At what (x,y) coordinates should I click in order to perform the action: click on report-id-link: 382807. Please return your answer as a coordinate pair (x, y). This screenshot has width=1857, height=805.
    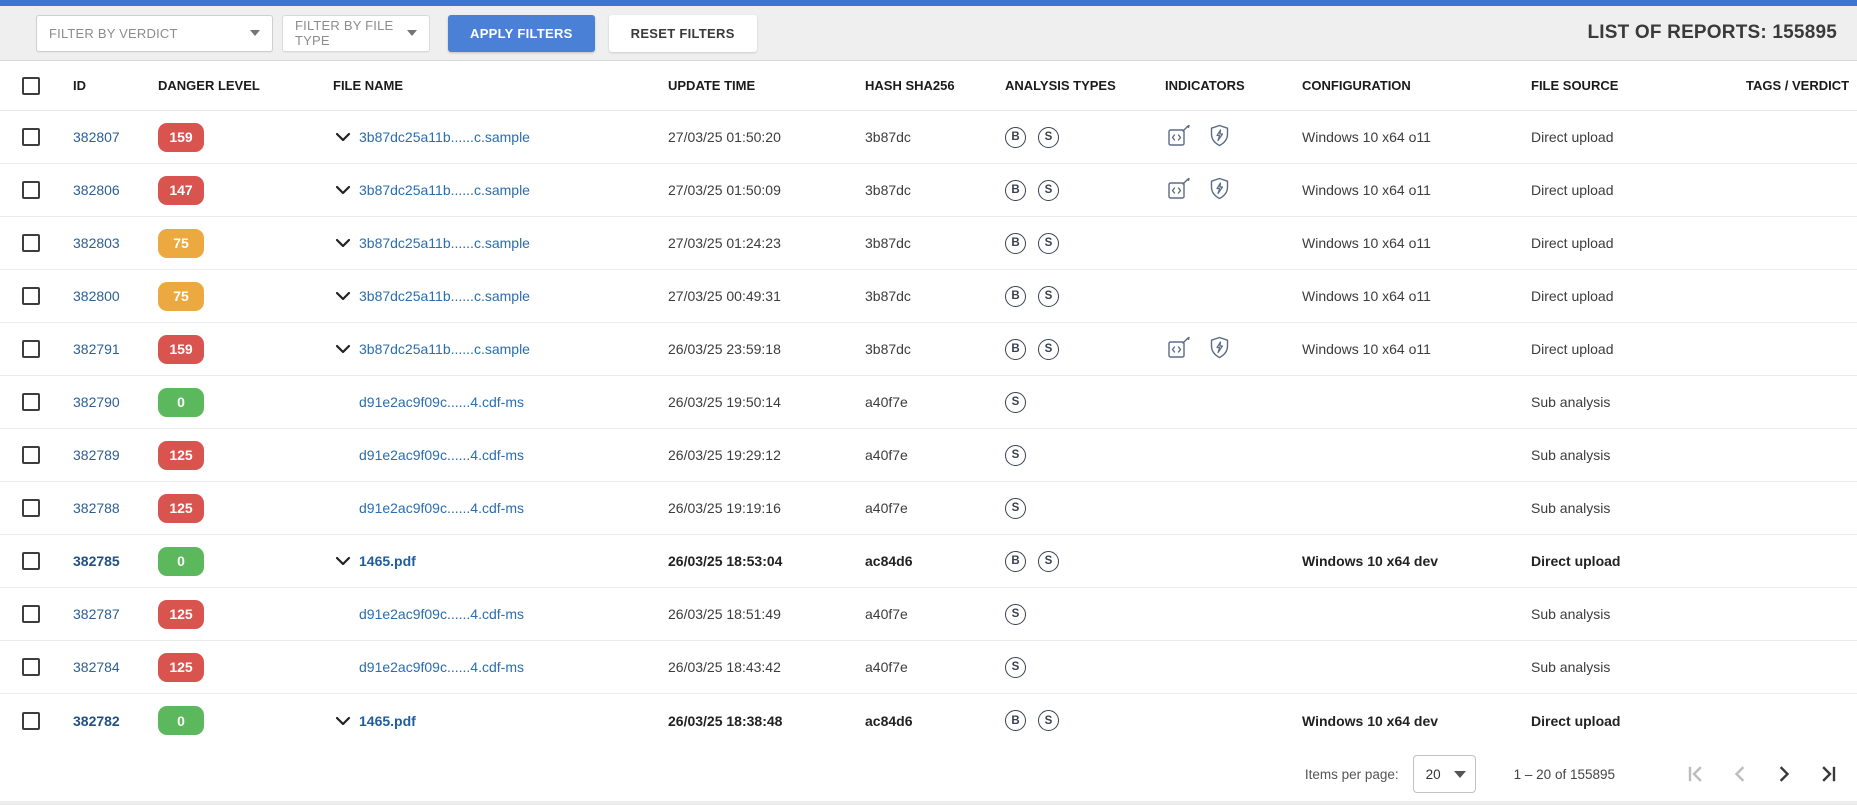
    Looking at the image, I should click on (96, 137).